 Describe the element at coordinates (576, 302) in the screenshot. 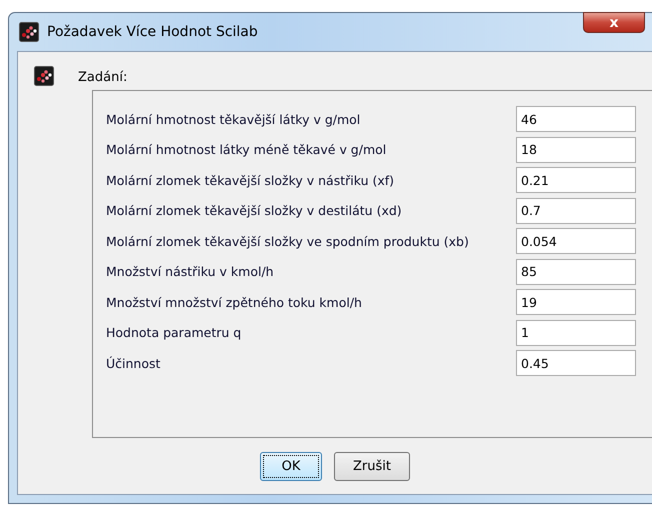

I see `input-field: 19` at that location.